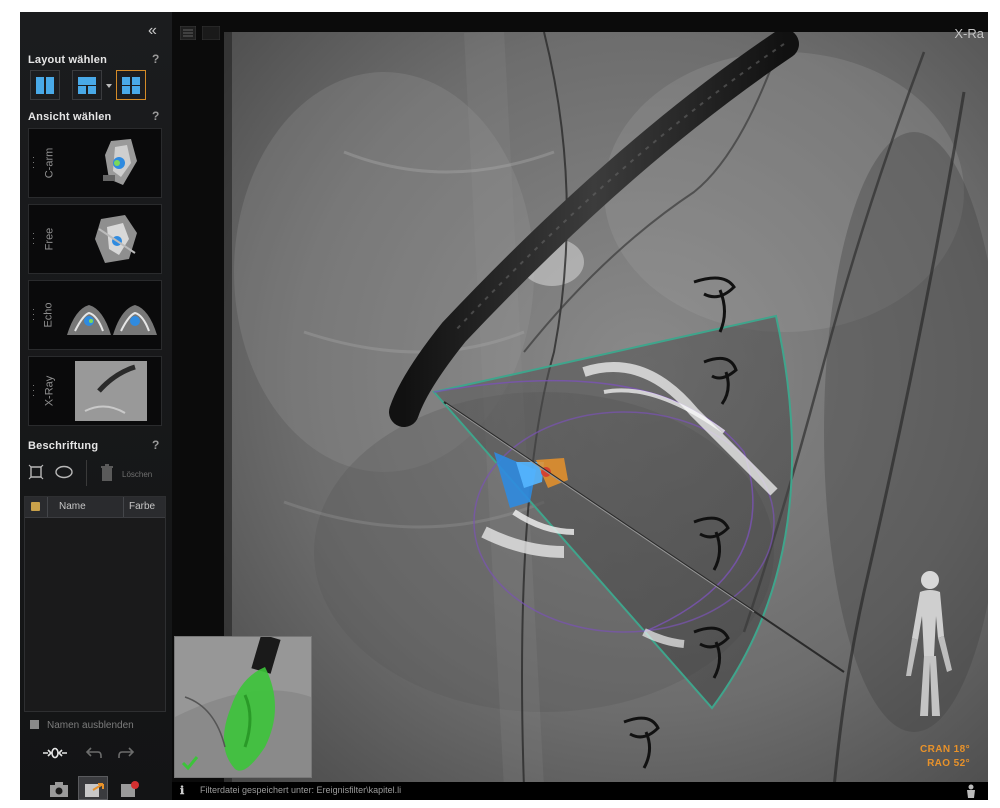 Image resolution: width=1000 pixels, height=808 pixels. Describe the element at coordinates (971, 791) in the screenshot. I see `person-small-icon` at that location.